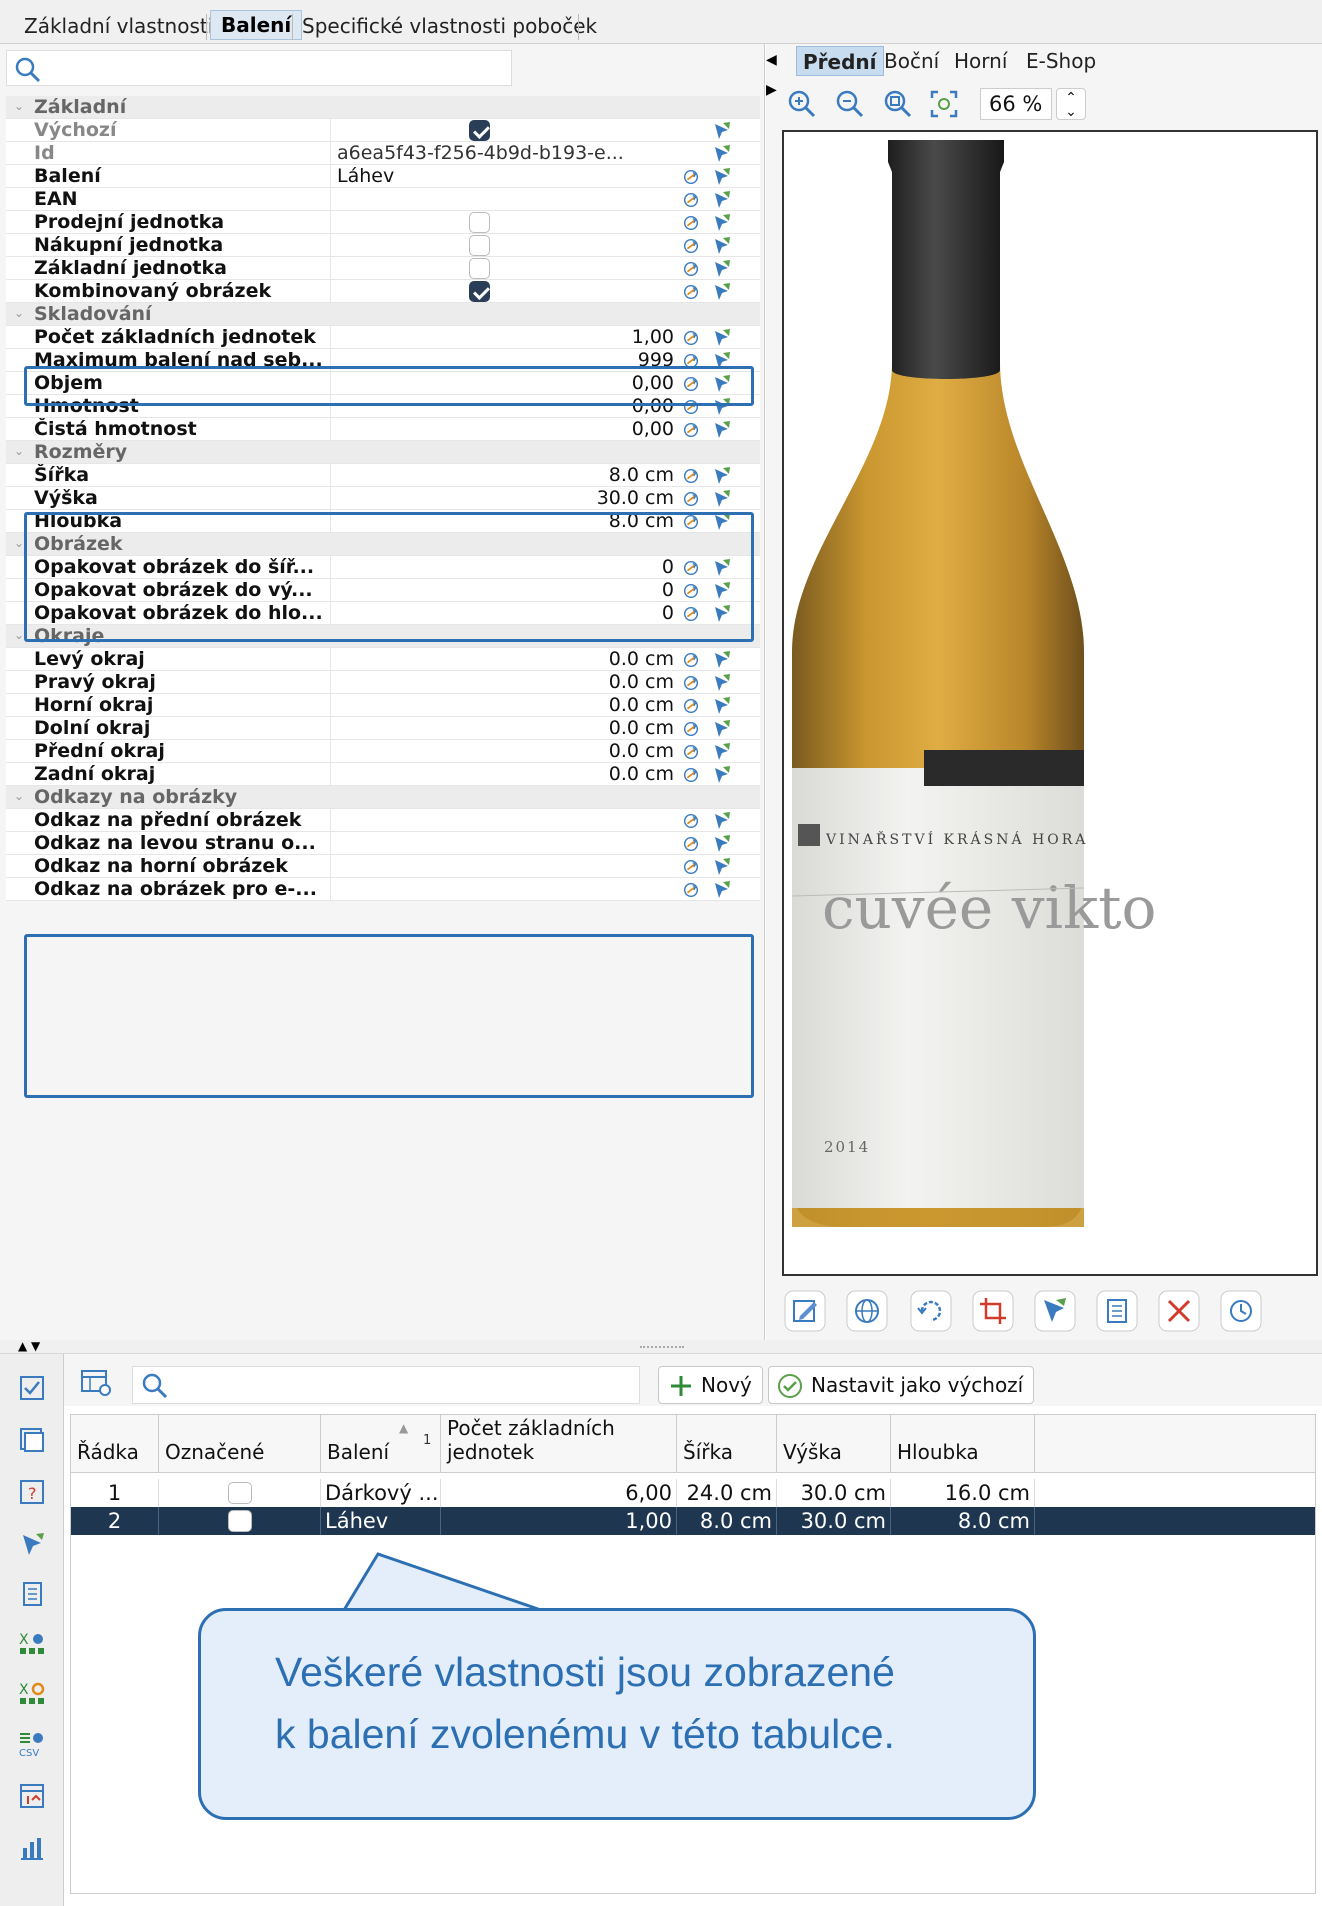 This screenshot has height=1906, width=1322. I want to click on row-checkbox, so click(239, 1521).